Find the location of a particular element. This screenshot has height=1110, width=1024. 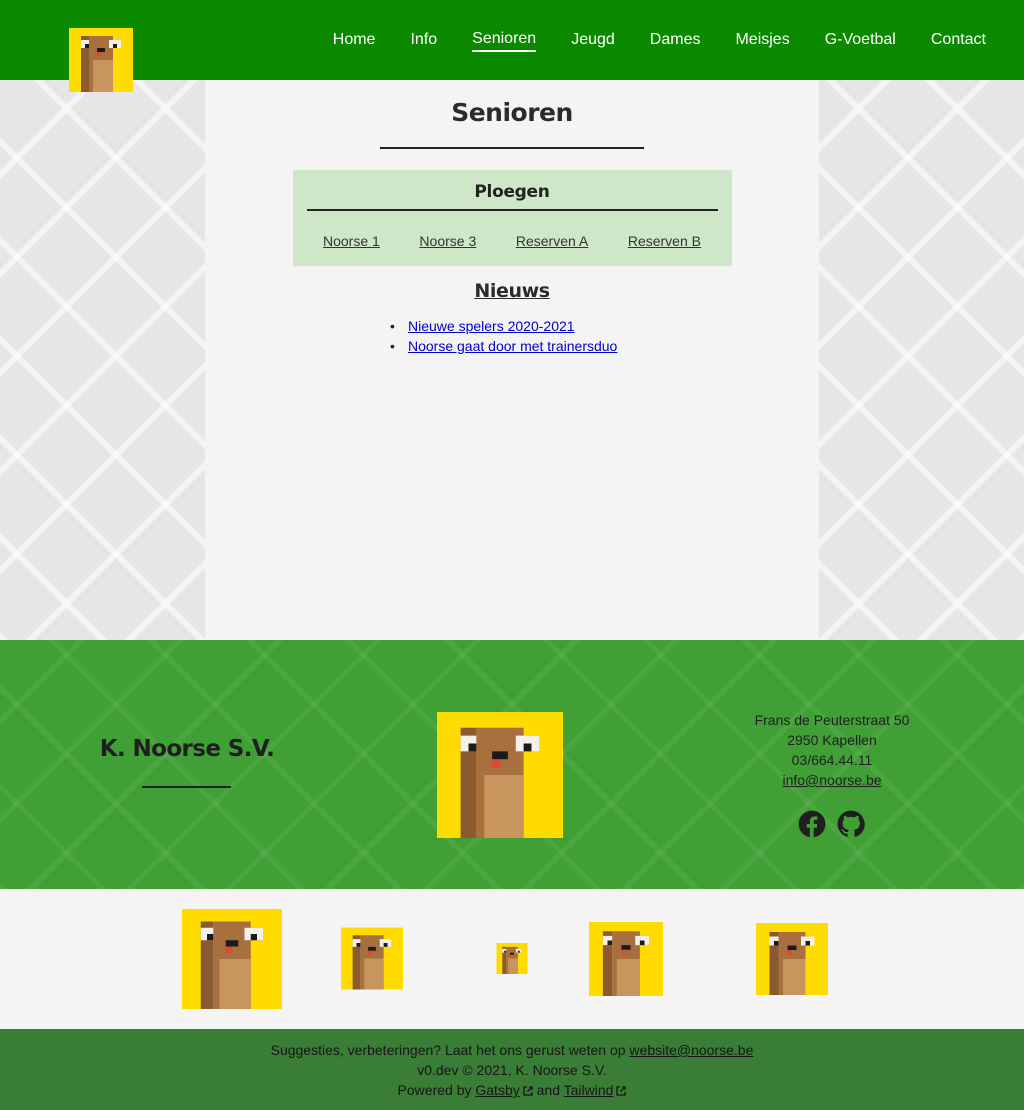

social-links is located at coordinates (831, 824).